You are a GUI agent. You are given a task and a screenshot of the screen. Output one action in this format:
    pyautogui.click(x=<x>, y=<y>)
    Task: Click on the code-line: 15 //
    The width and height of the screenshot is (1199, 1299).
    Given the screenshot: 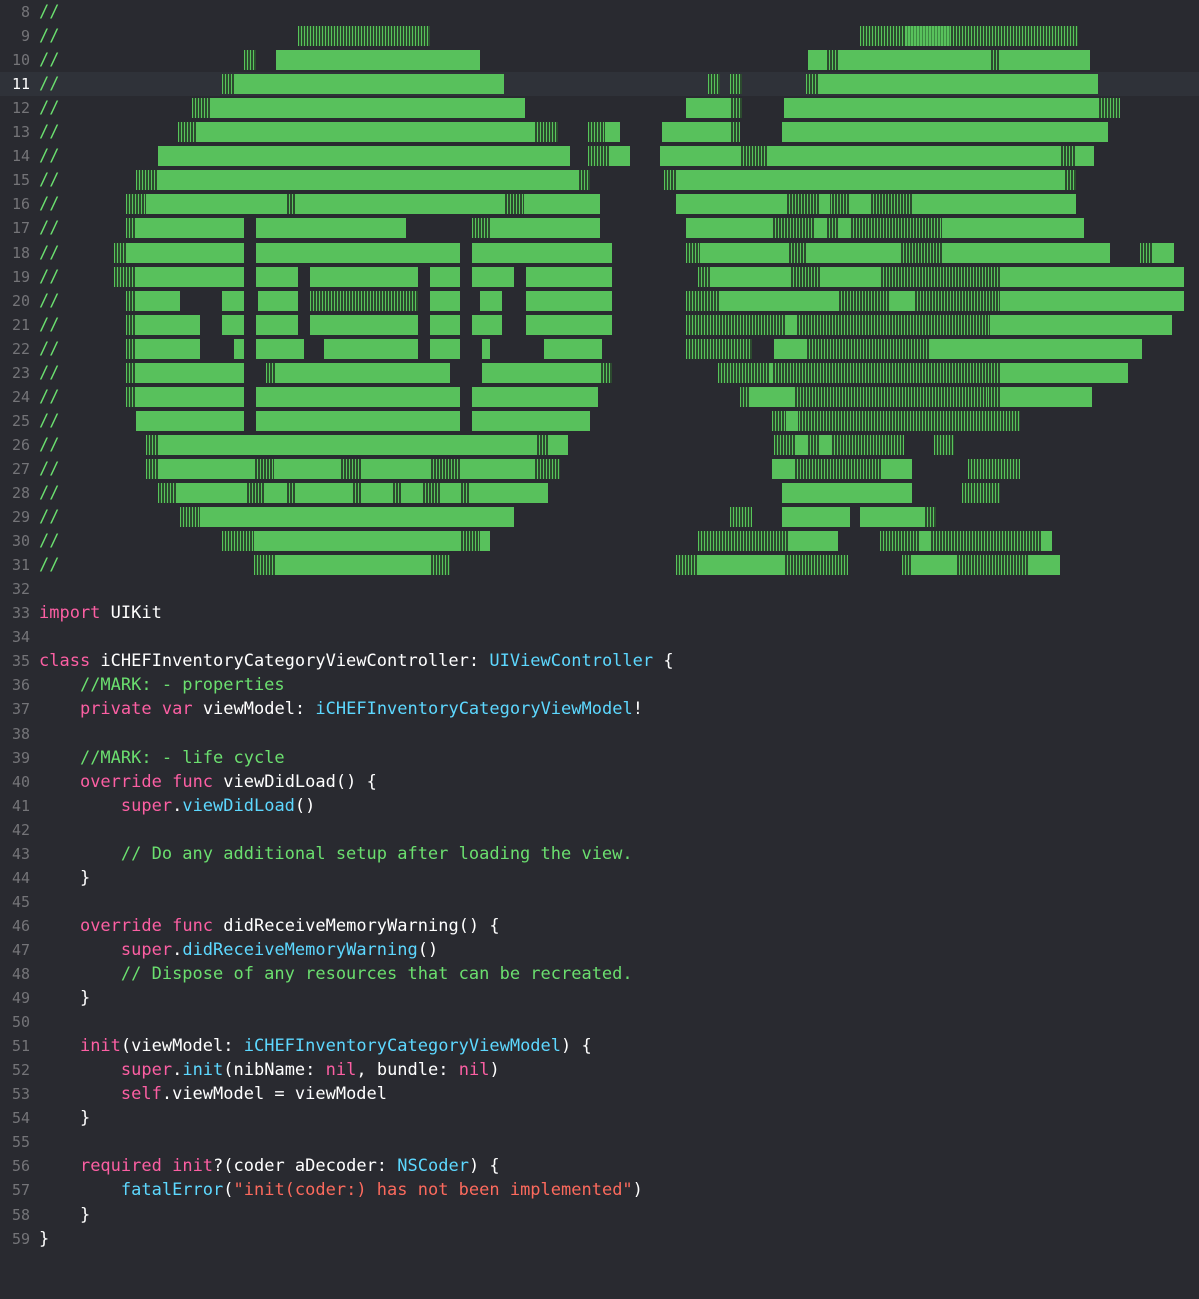 What is the action you would take?
    pyautogui.click(x=599, y=180)
    